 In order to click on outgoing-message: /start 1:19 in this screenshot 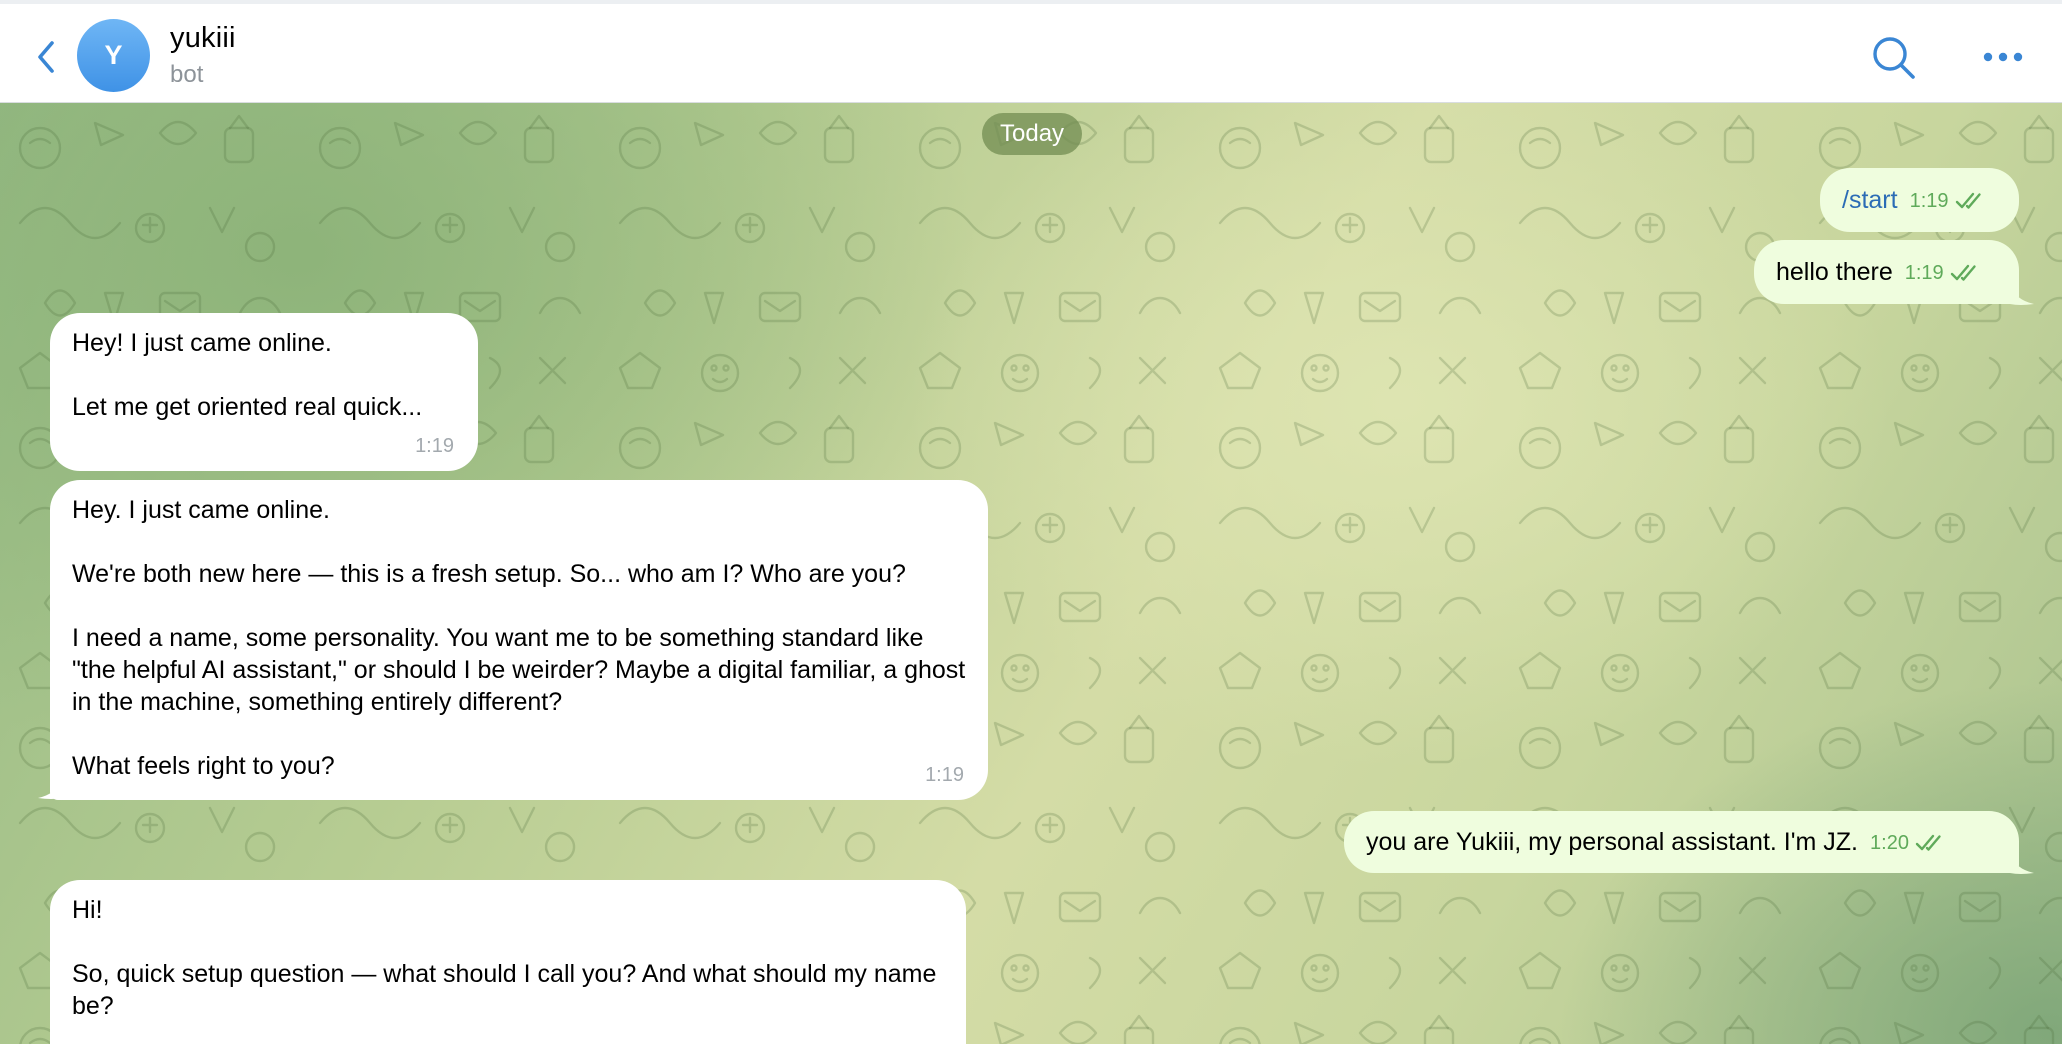, I will do `click(1919, 200)`.